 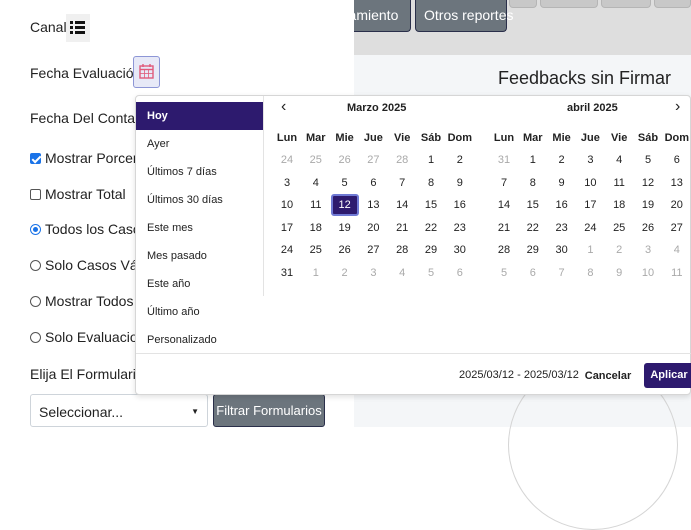 I want to click on range-item: Último año, so click(x=199, y=312).